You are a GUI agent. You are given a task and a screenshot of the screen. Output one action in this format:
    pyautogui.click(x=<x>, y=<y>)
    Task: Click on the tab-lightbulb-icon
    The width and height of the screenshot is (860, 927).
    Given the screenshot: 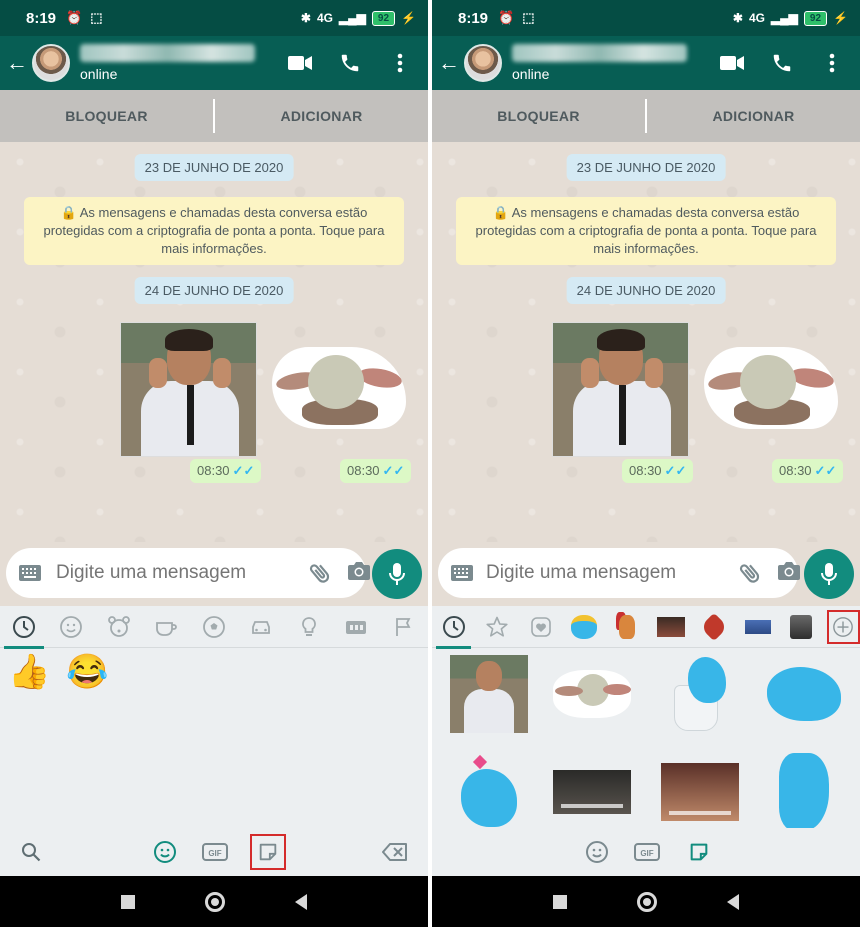 What is the action you would take?
    pyautogui.click(x=309, y=627)
    